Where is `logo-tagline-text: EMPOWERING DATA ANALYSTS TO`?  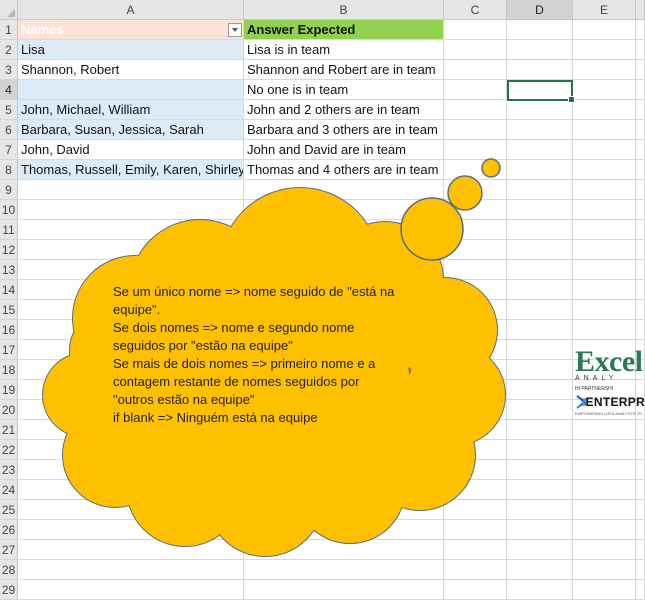
logo-tagline-text: EMPOWERING DATA ANALYSTS TO is located at coordinates (609, 413).